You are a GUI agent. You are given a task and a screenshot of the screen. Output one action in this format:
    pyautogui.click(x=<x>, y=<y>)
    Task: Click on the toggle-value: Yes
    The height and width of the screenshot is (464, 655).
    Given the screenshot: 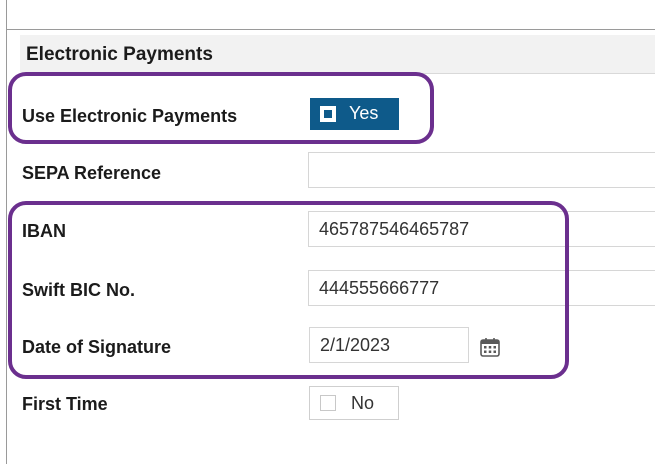 What is the action you would take?
    pyautogui.click(x=364, y=113)
    